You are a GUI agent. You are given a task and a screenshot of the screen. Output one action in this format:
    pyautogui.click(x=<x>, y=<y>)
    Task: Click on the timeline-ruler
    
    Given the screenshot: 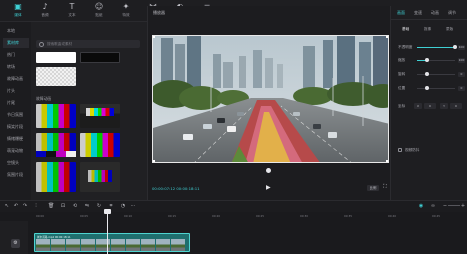 What is the action you would take?
    pyautogui.click(x=247, y=216)
    